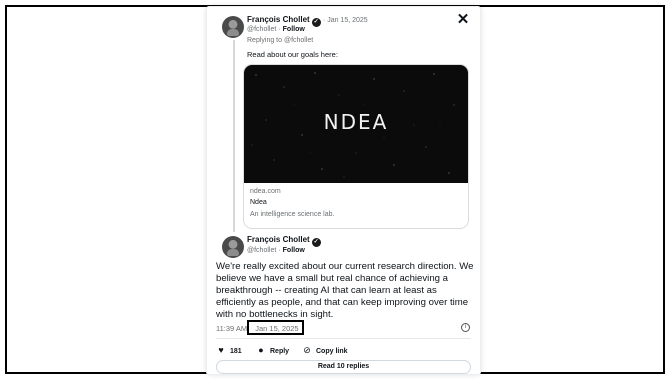 Image resolution: width=670 pixels, height=379 pixels. I want to click on tweet-date: · Jan 15, 2025, so click(345, 20).